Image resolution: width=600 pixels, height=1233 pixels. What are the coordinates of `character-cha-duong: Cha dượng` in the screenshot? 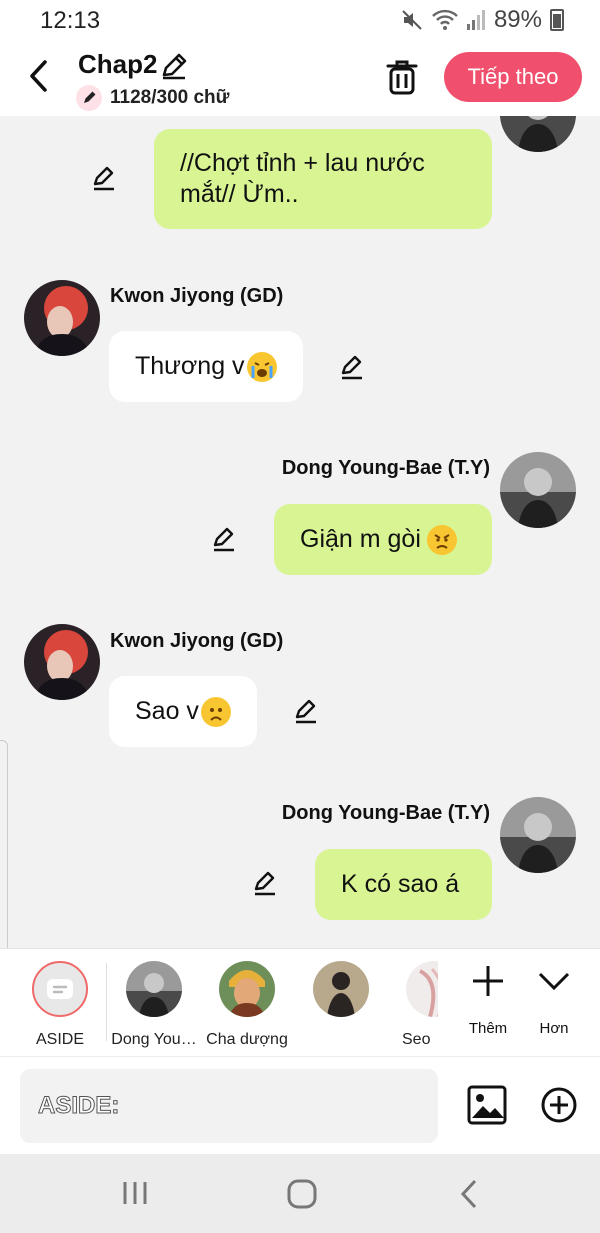 It's located at (247, 1005).